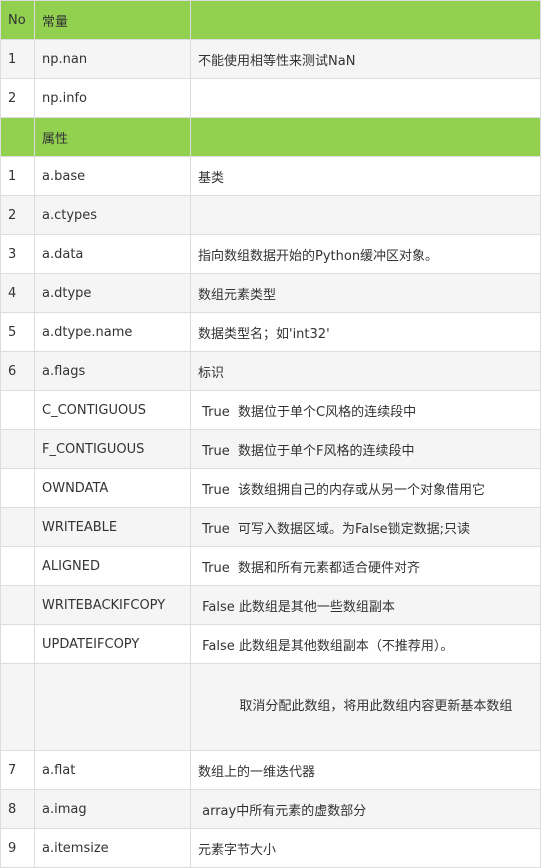 The image size is (541, 868). What do you see at coordinates (365, 566) in the screenshot?
I see `cell-desc: True 数据和所有元素都适合硬件对齐` at bounding box center [365, 566].